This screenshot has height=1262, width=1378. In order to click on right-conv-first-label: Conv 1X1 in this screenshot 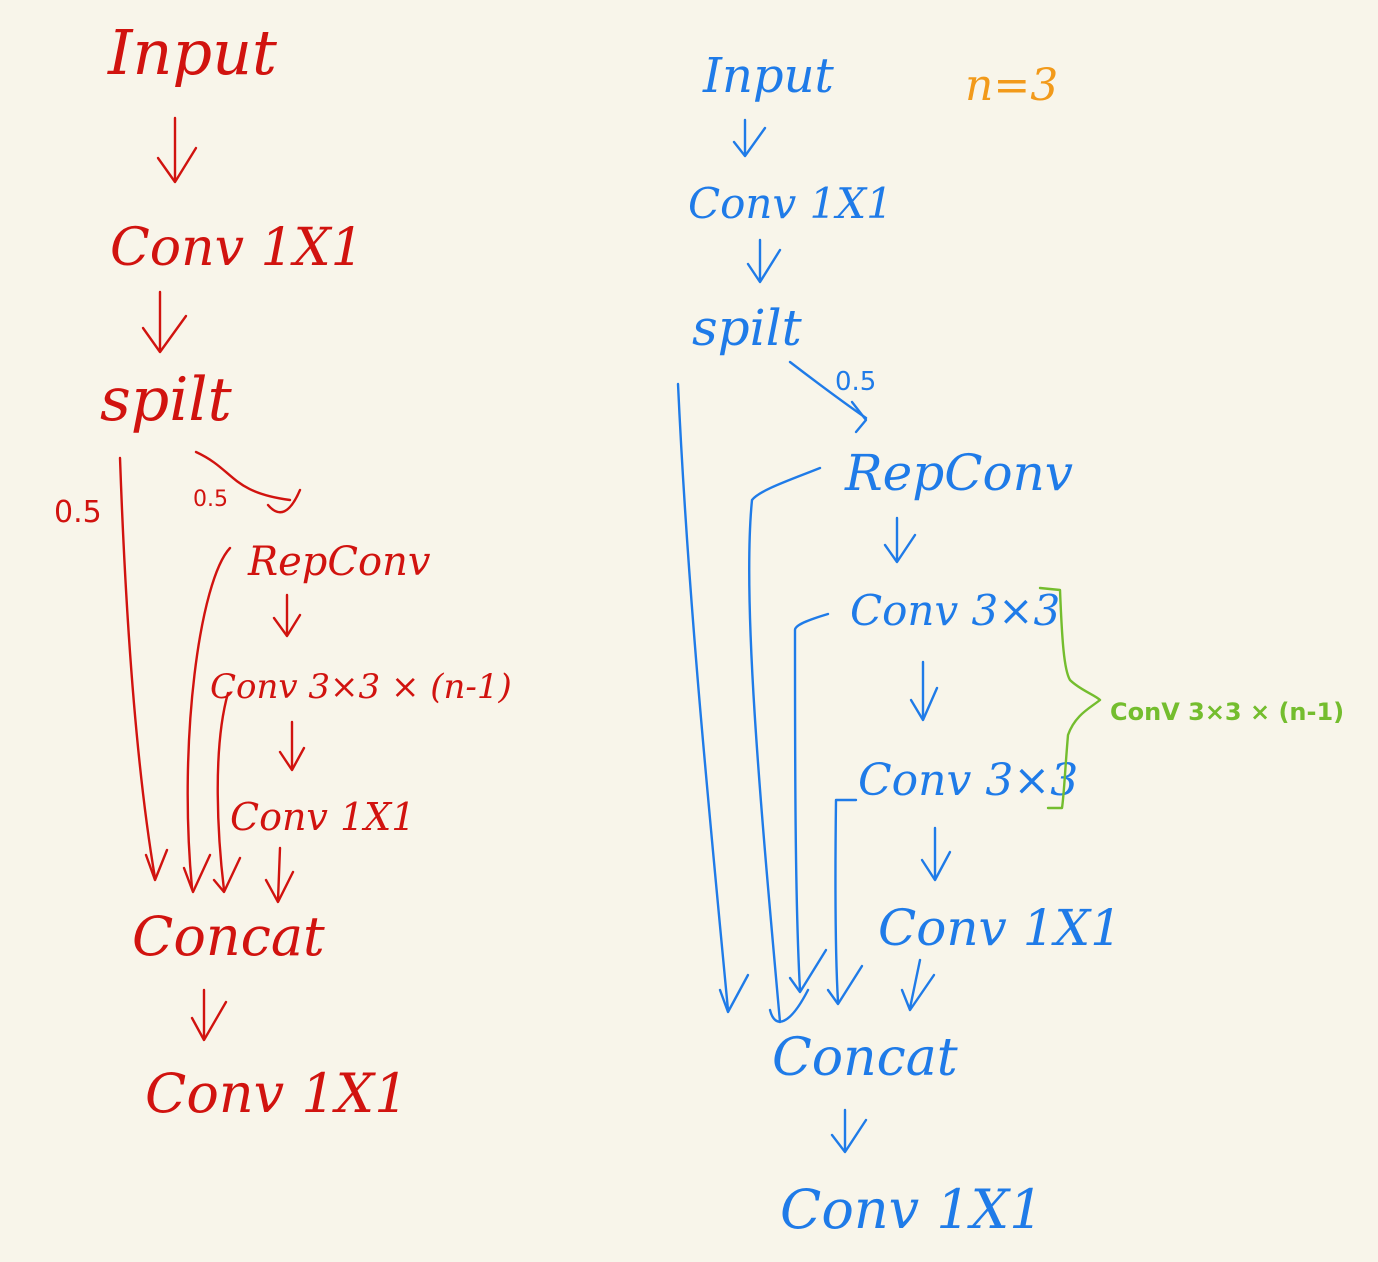, I will do `click(790, 203)`.